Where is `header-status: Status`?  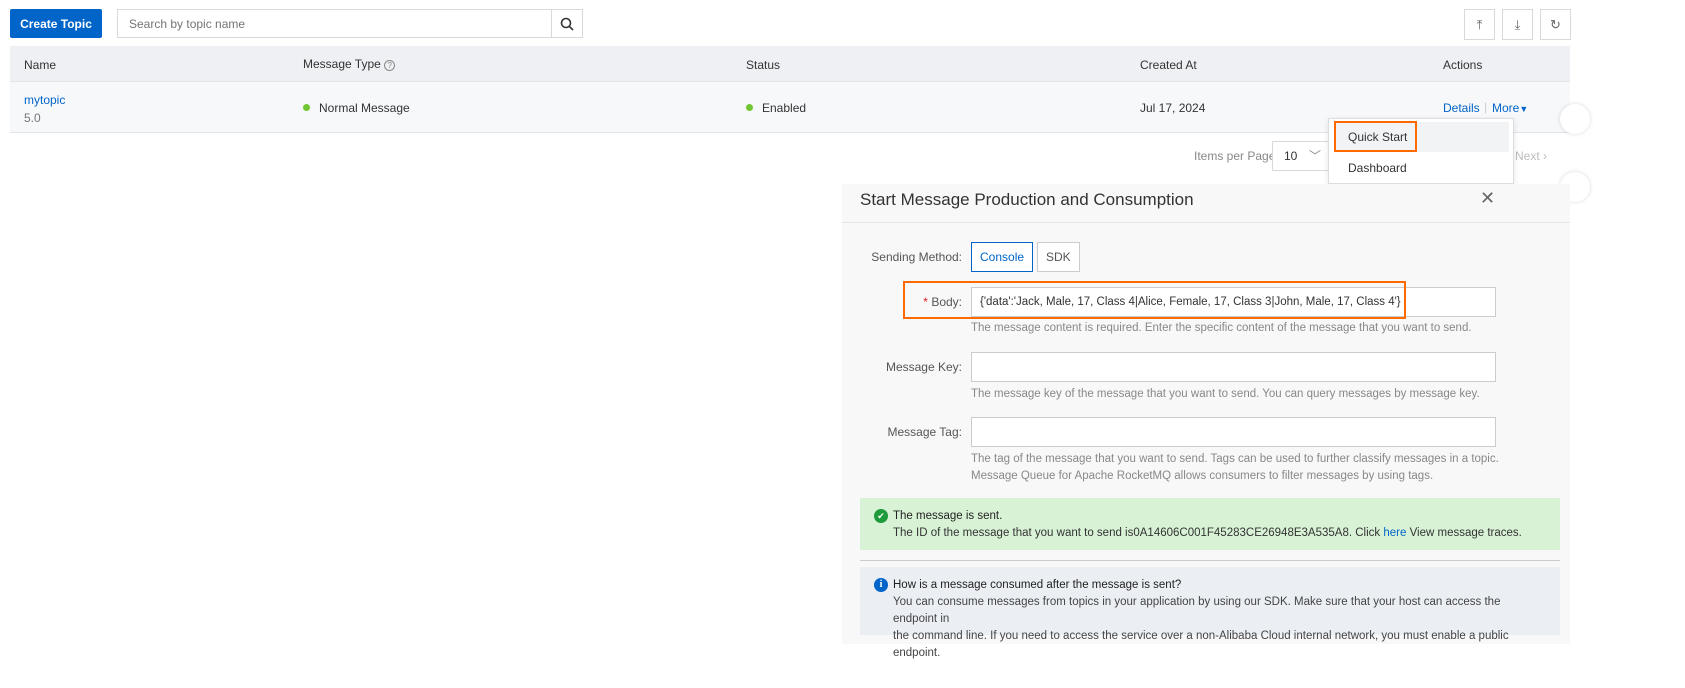 header-status: Status is located at coordinates (763, 65).